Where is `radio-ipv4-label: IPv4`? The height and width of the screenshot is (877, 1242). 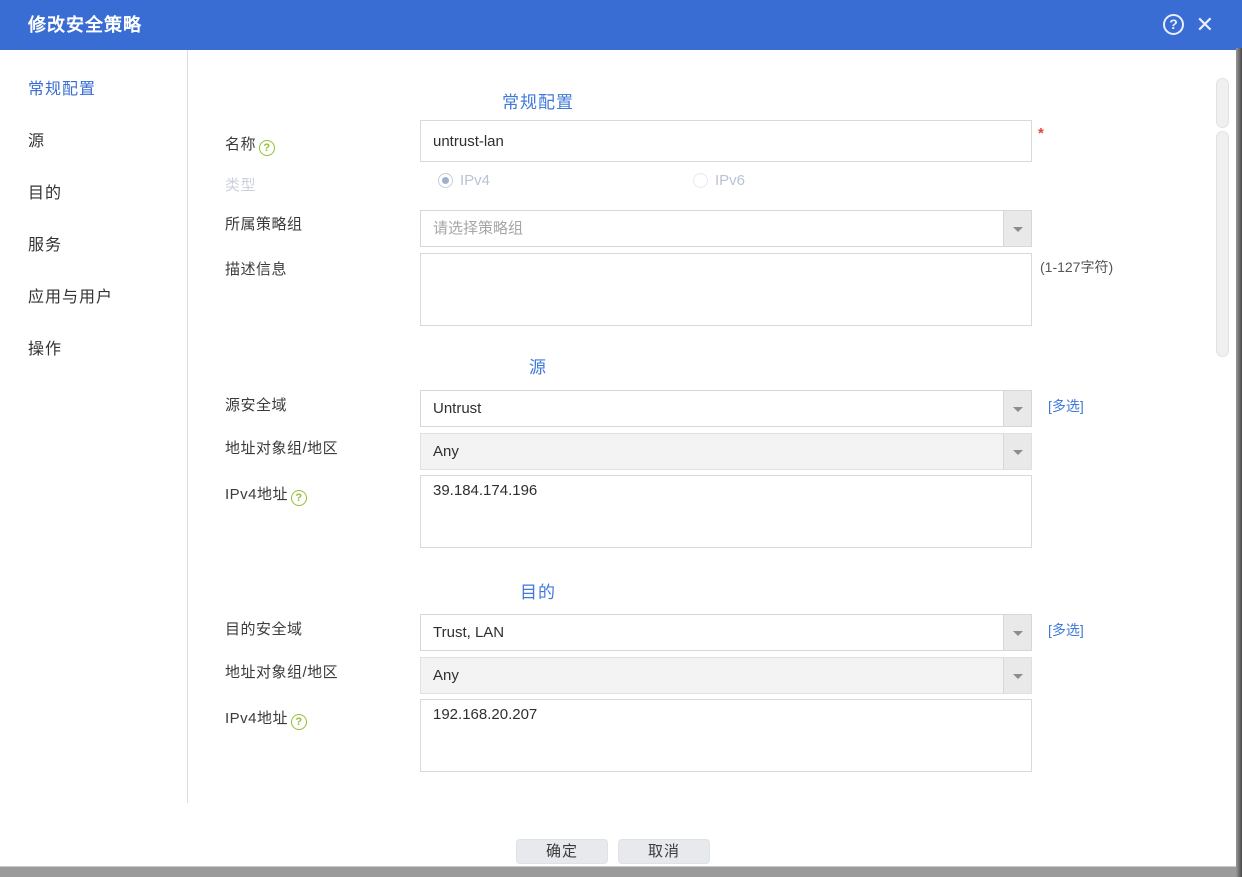
radio-ipv4-label: IPv4 is located at coordinates (475, 180).